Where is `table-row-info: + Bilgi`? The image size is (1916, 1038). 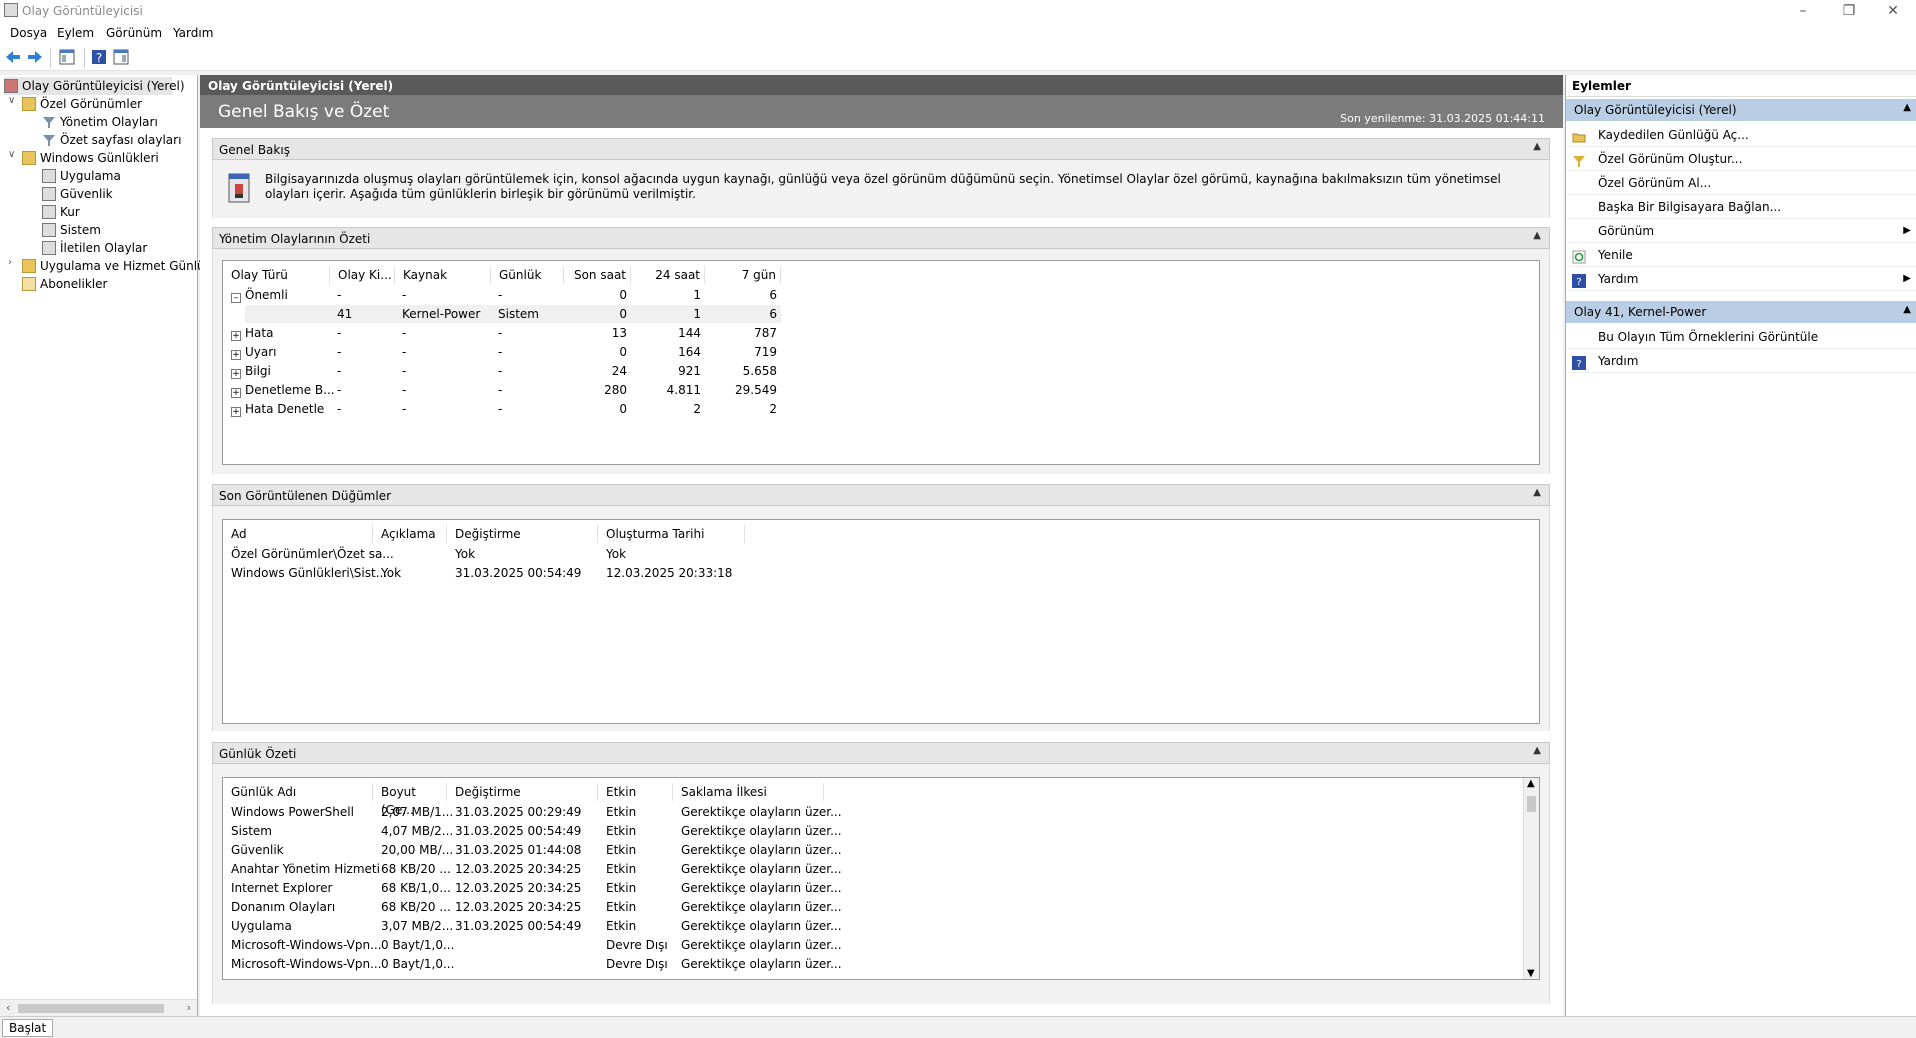 table-row-info: + Bilgi is located at coordinates (251, 371).